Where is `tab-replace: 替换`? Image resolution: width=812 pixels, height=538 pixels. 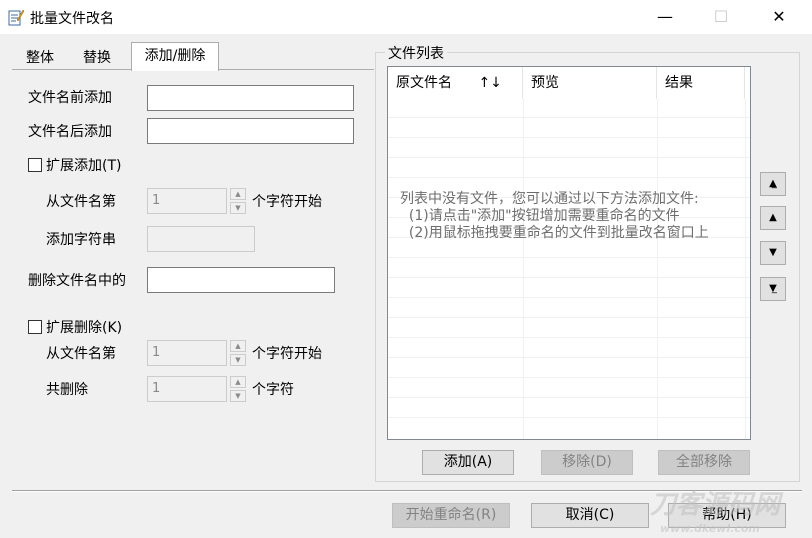 tab-replace: 替换 is located at coordinates (97, 58).